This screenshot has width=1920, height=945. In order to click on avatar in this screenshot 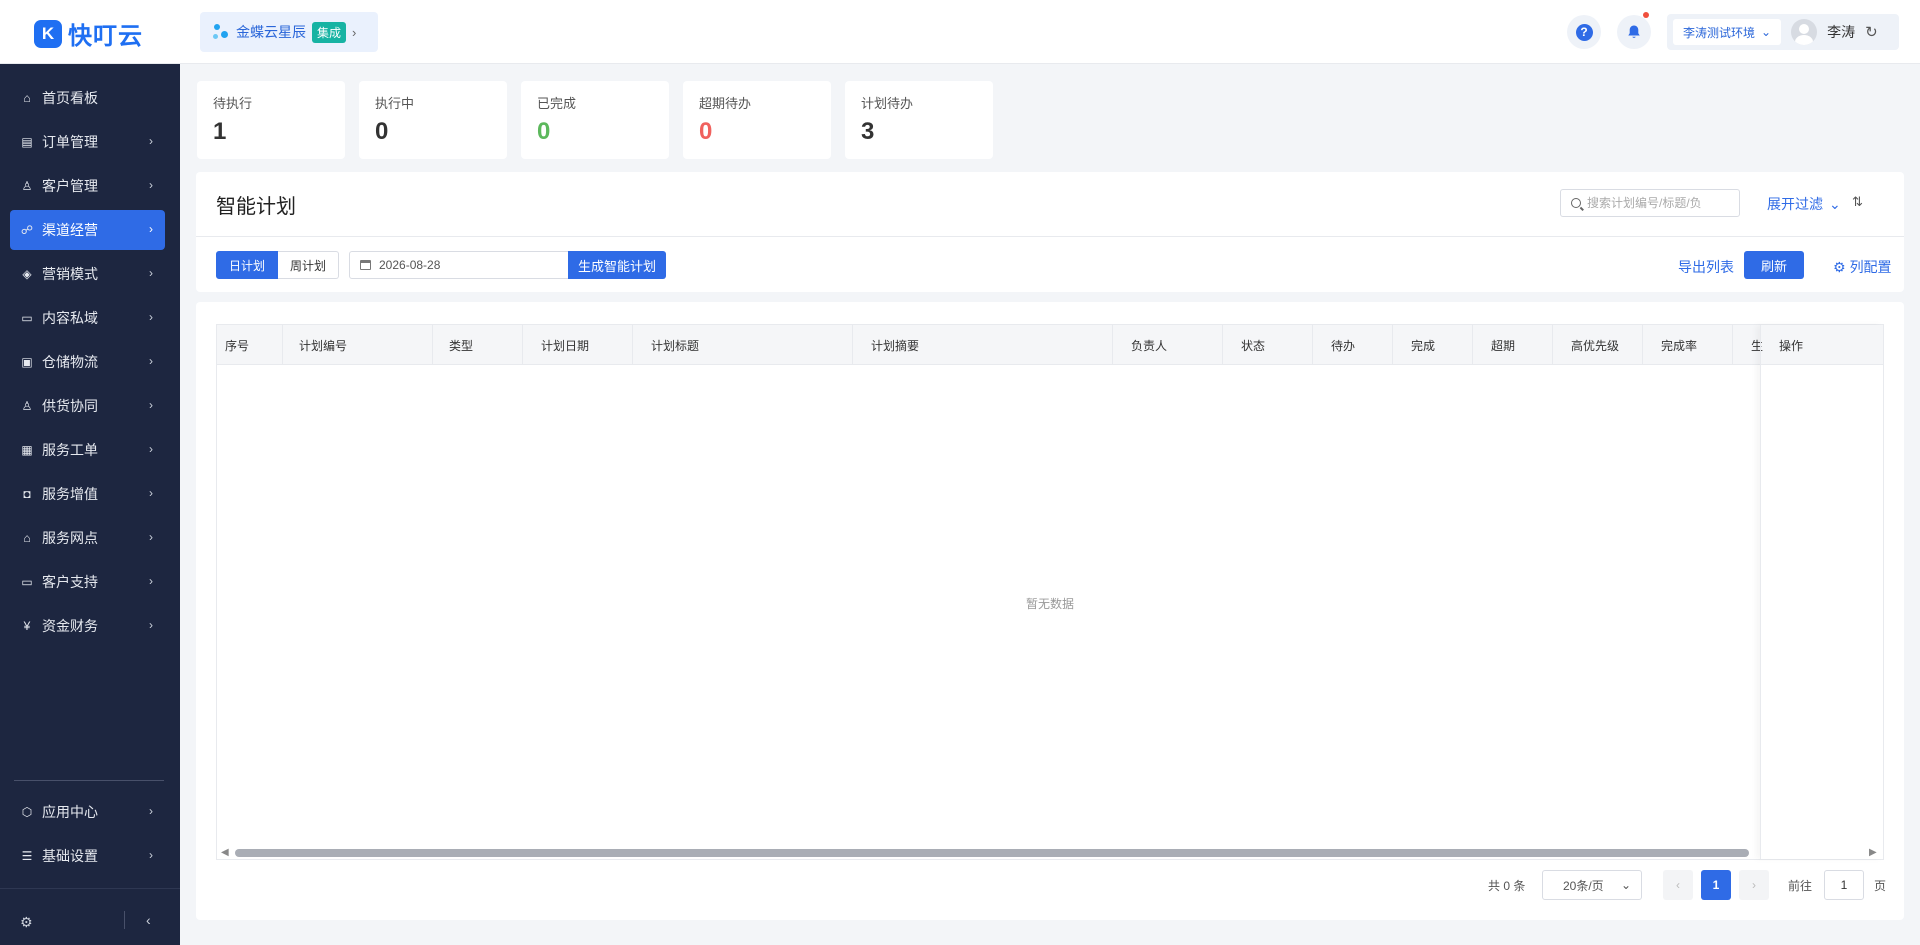, I will do `click(1804, 32)`.